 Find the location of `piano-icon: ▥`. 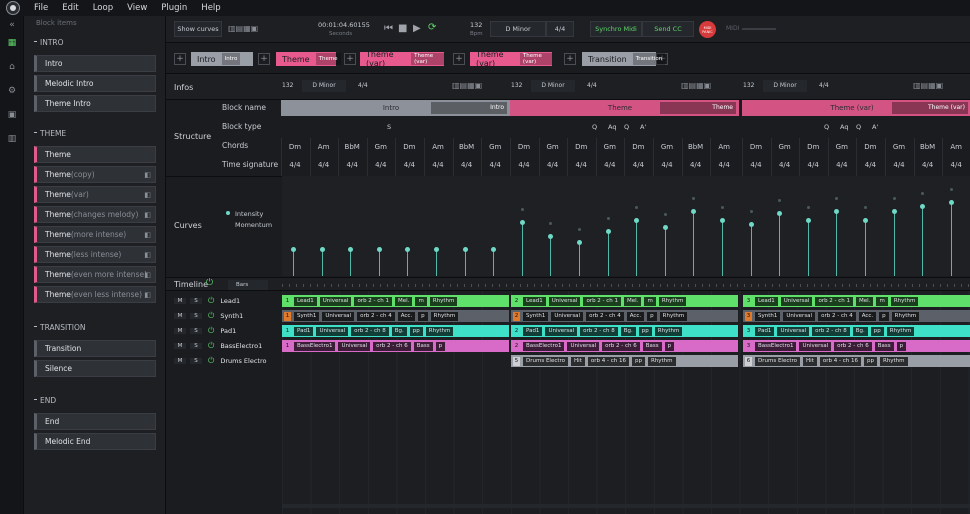

piano-icon: ▥ is located at coordinates (12, 139).